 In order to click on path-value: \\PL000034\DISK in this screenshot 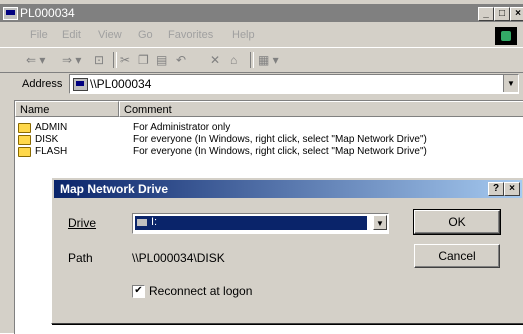, I will do `click(178, 258)`.